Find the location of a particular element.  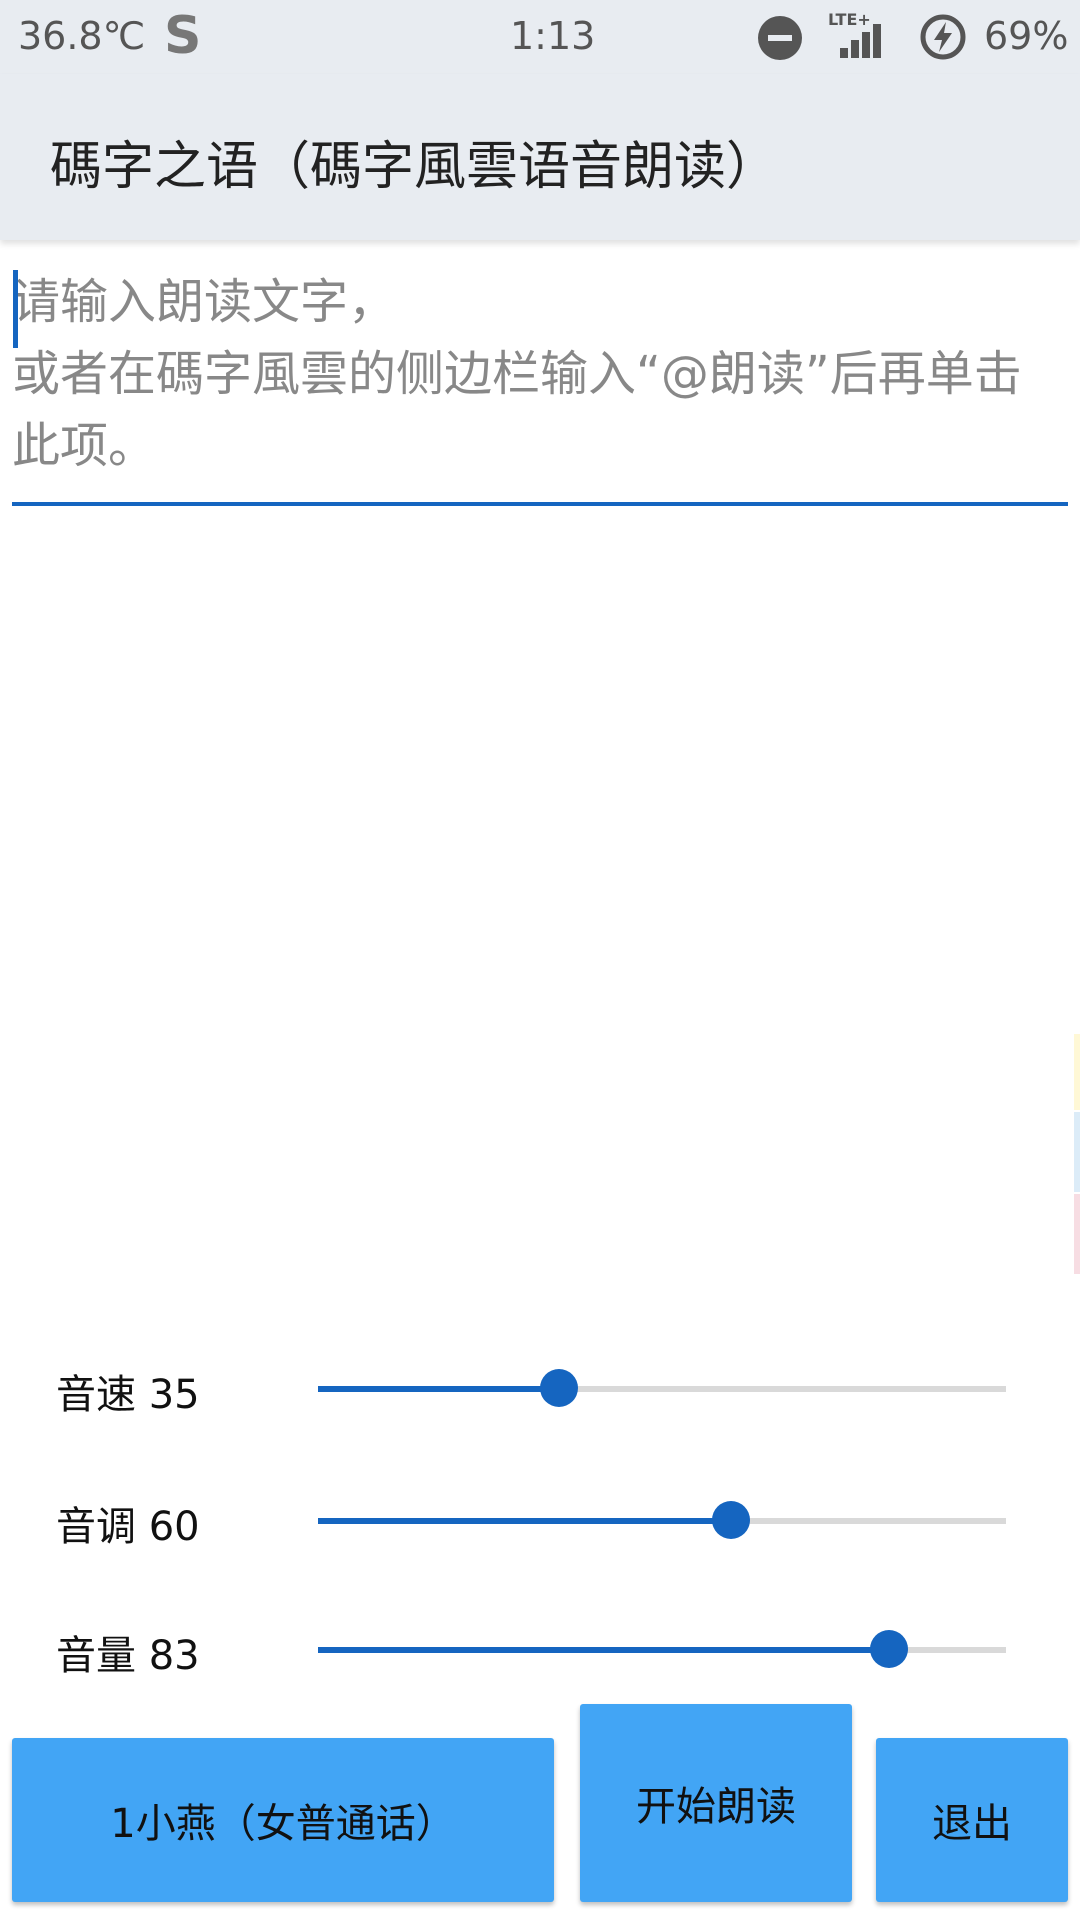

pitch-slider-fill is located at coordinates (524, 1521).